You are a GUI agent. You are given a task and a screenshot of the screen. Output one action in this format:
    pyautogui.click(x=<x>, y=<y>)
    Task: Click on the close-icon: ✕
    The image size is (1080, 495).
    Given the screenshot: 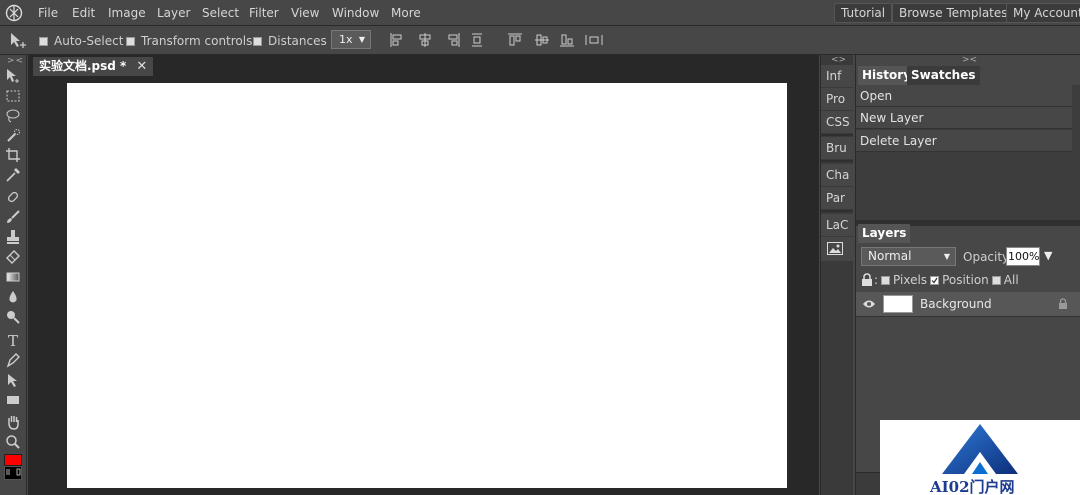 What is the action you would take?
    pyautogui.click(x=141, y=66)
    